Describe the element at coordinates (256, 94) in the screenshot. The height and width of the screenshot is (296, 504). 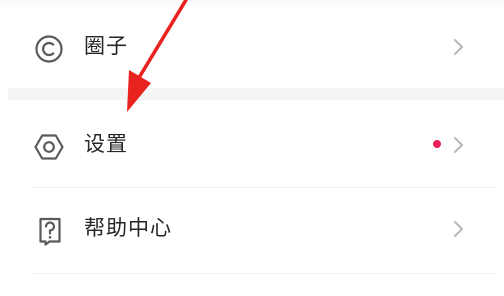
I see `section-divider` at that location.